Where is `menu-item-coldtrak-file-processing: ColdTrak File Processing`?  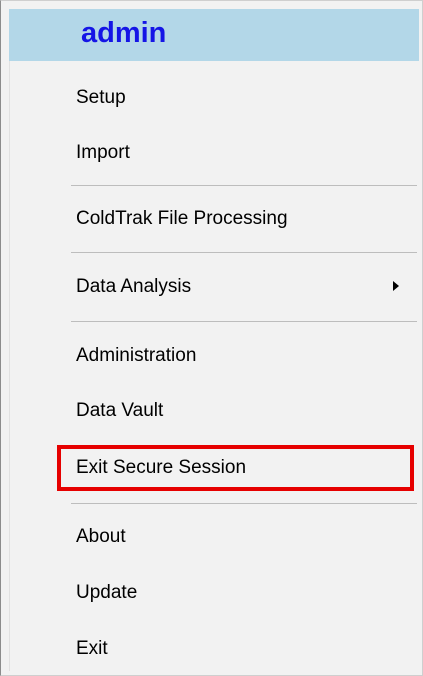 menu-item-coldtrak-file-processing: ColdTrak File Processing is located at coordinates (236, 219).